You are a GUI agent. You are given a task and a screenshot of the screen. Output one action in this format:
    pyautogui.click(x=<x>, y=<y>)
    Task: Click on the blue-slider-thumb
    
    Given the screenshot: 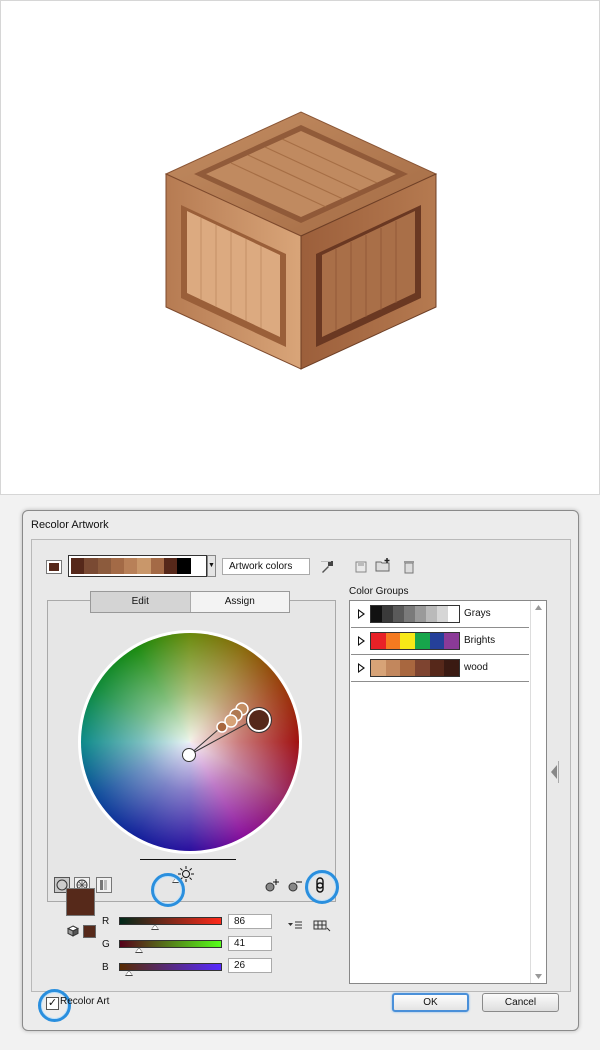 What is the action you would take?
    pyautogui.click(x=129, y=973)
    